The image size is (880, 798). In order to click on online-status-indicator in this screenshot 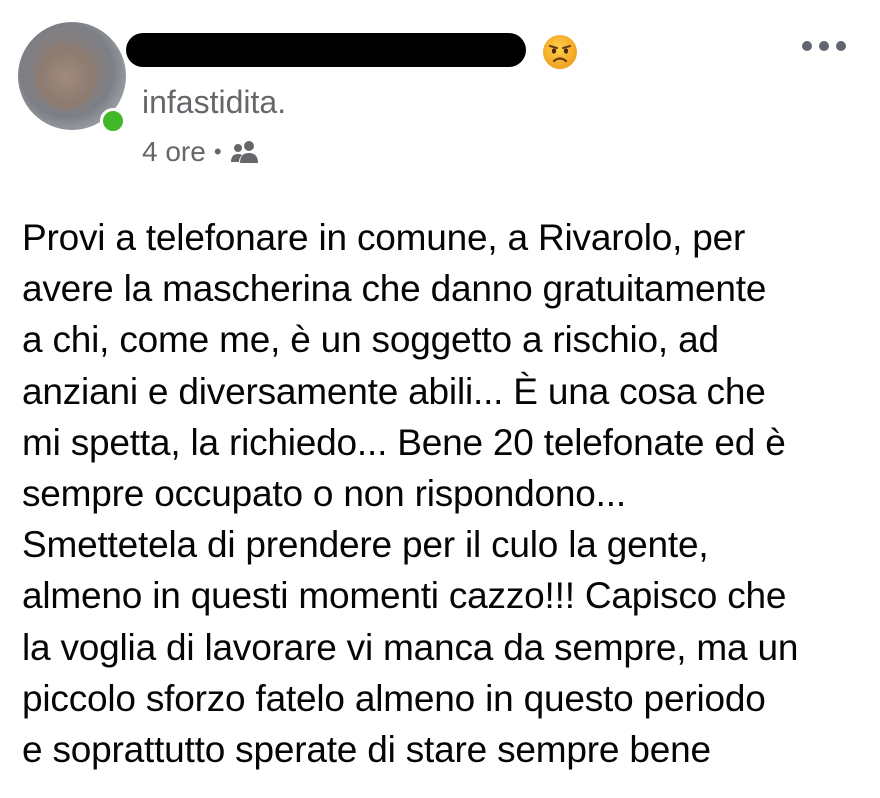, I will do `click(113, 121)`.